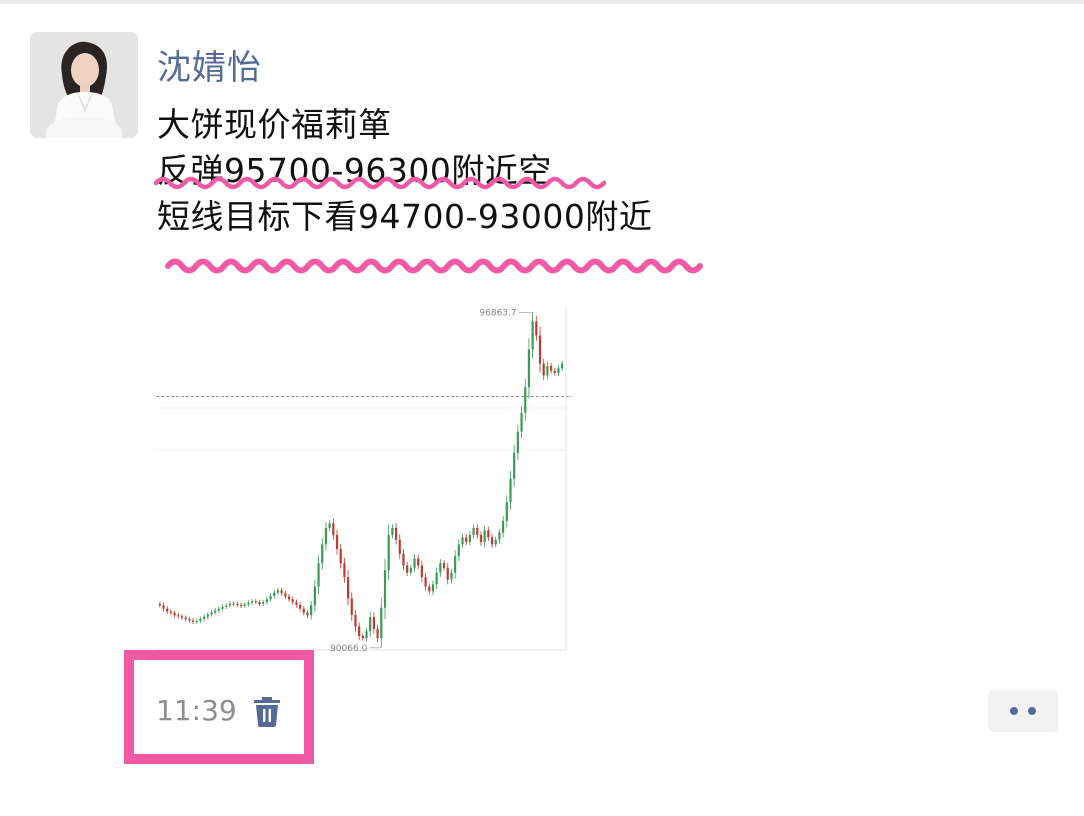 This screenshot has height=816, width=1084. I want to click on author-avatar, so click(84, 85).